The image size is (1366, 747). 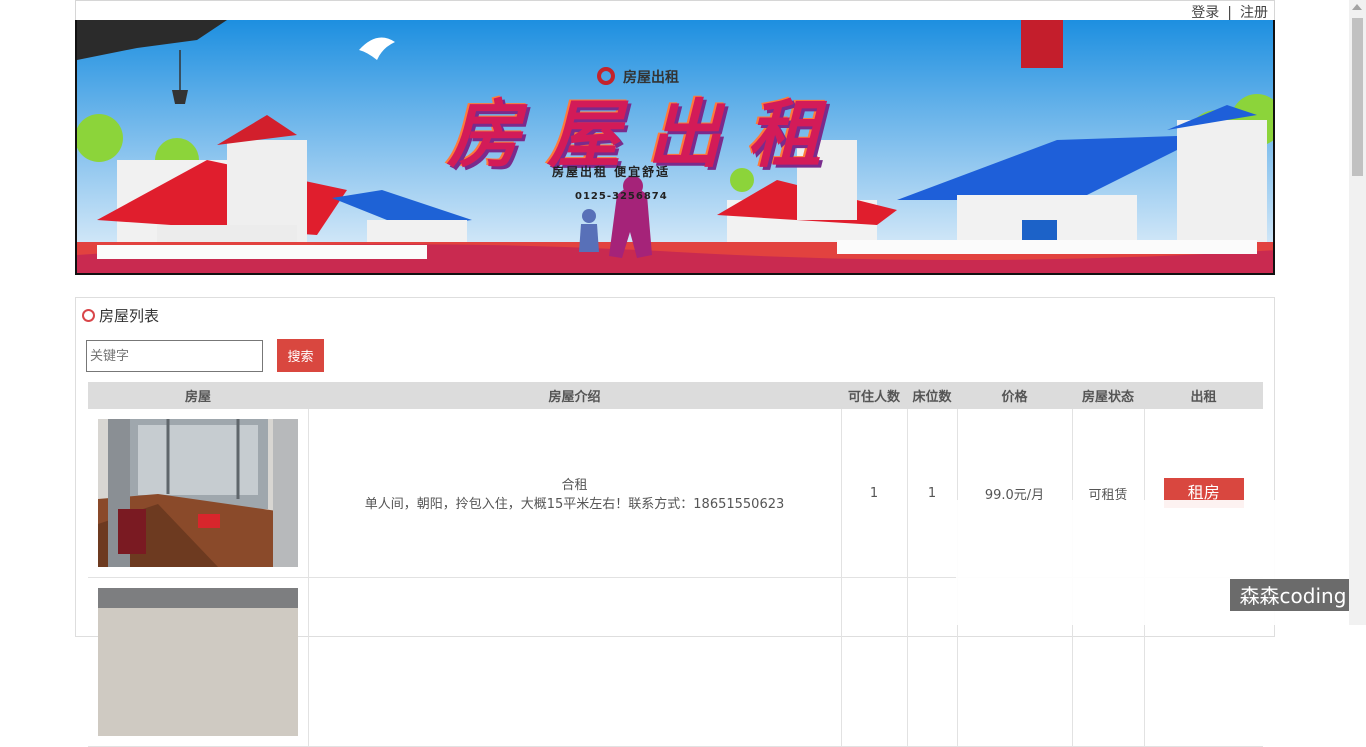 I want to click on col-status: 房屋状态, so click(x=1108, y=395).